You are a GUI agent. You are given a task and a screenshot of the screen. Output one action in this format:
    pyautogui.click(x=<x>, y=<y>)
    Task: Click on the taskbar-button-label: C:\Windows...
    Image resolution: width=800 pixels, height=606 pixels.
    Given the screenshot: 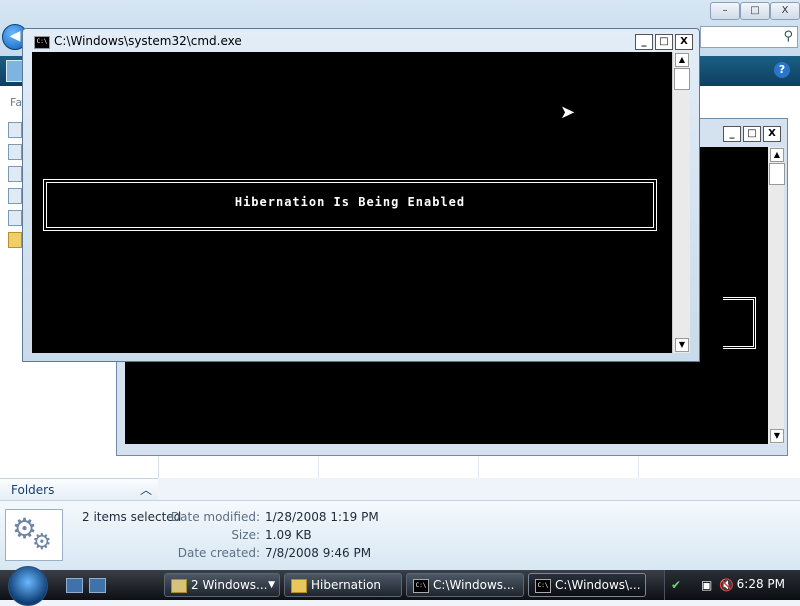 What is the action you would take?
    pyautogui.click(x=474, y=585)
    